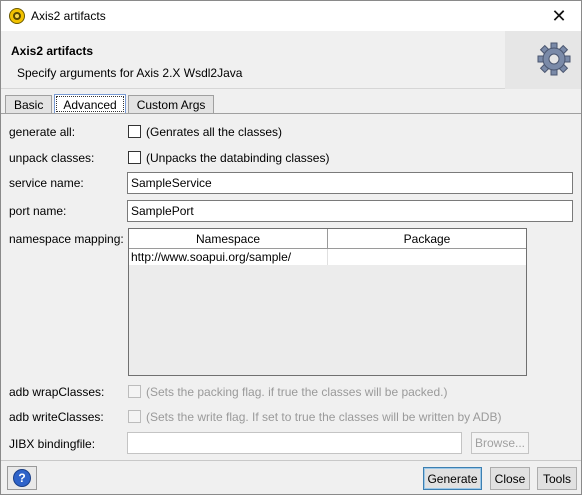 The image size is (582, 495). What do you see at coordinates (294, 443) in the screenshot?
I see `jibx-bindingfile-input` at bounding box center [294, 443].